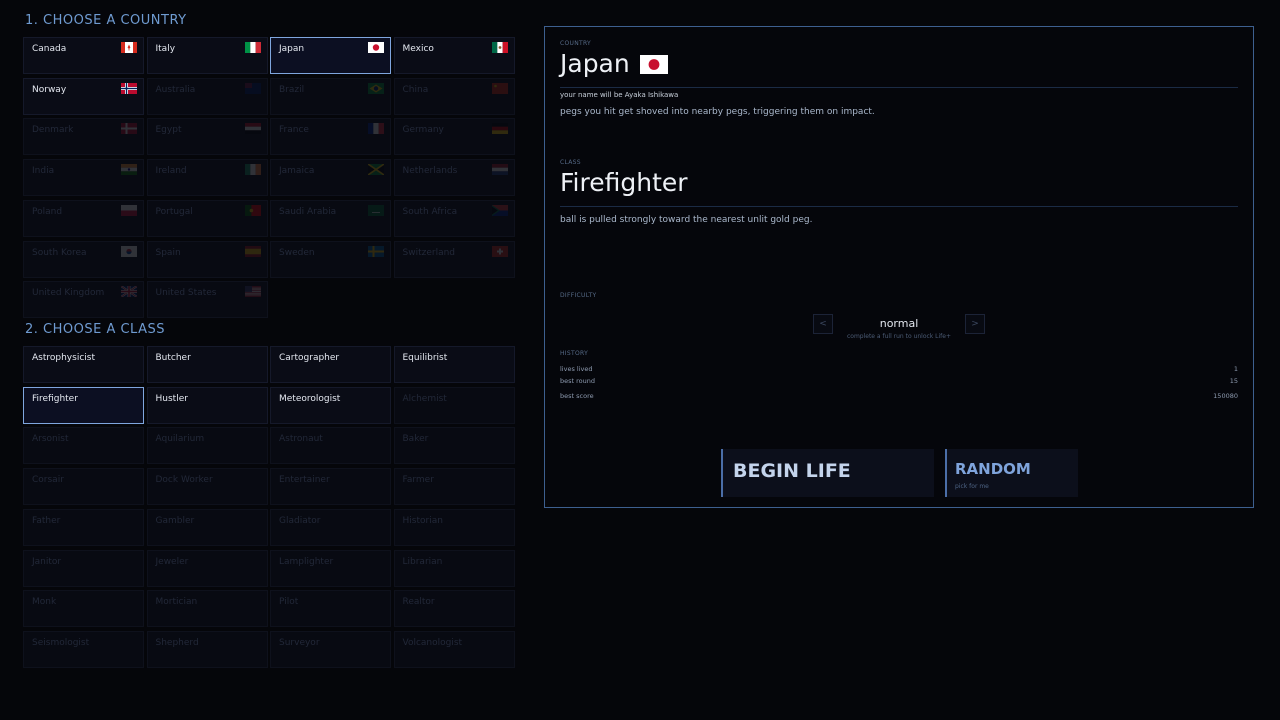  What do you see at coordinates (993, 469) in the screenshot?
I see `random-label: RANDOM` at bounding box center [993, 469].